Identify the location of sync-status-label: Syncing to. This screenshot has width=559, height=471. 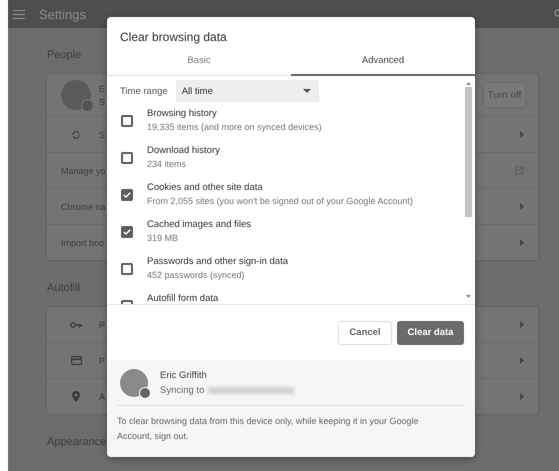
(182, 390).